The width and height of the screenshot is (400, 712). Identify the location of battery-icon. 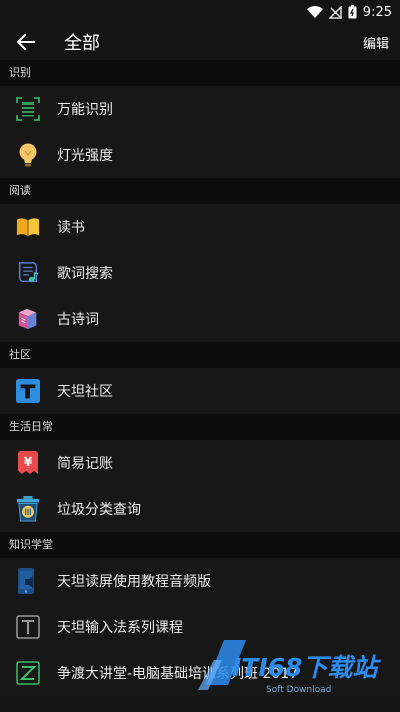
(352, 12).